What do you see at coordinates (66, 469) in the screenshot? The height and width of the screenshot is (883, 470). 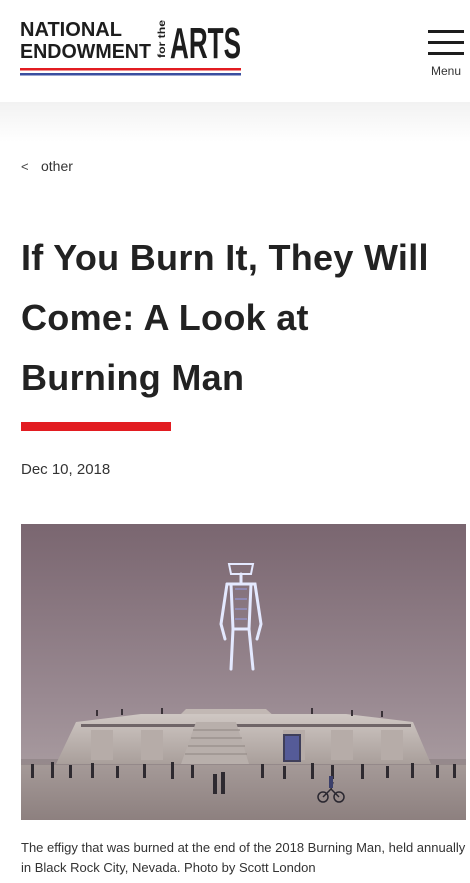 I see `article-date: Dec 10, 2018` at bounding box center [66, 469].